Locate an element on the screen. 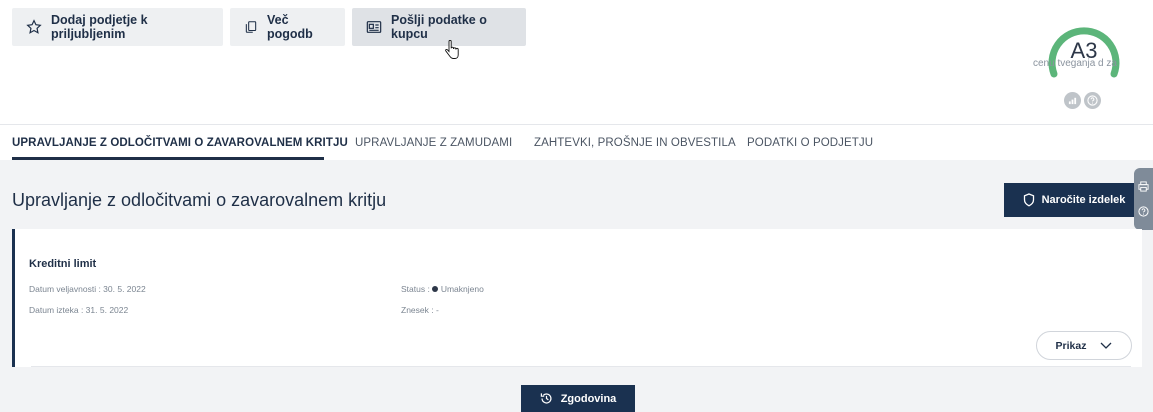 The image size is (1153, 412). risk-label: cenu tveganja d za is located at coordinates (1075, 63).